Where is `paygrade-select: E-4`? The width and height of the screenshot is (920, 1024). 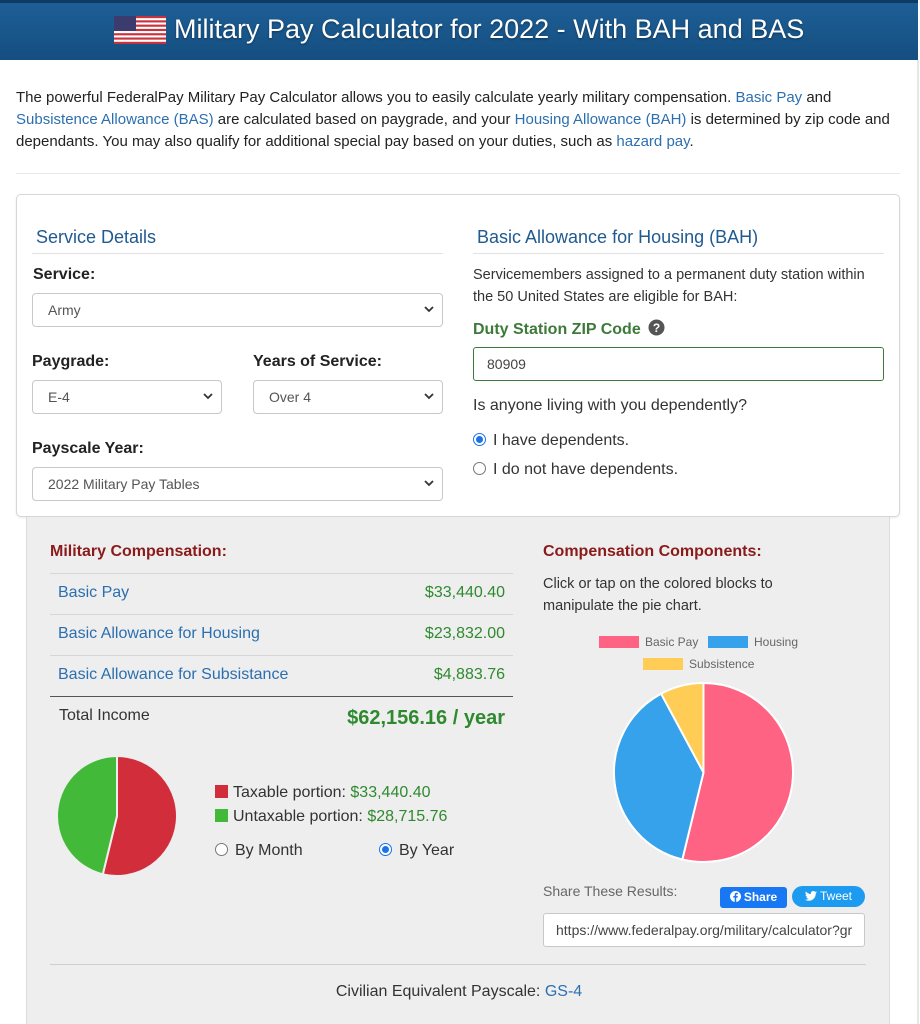 paygrade-select: E-4 is located at coordinates (127, 397).